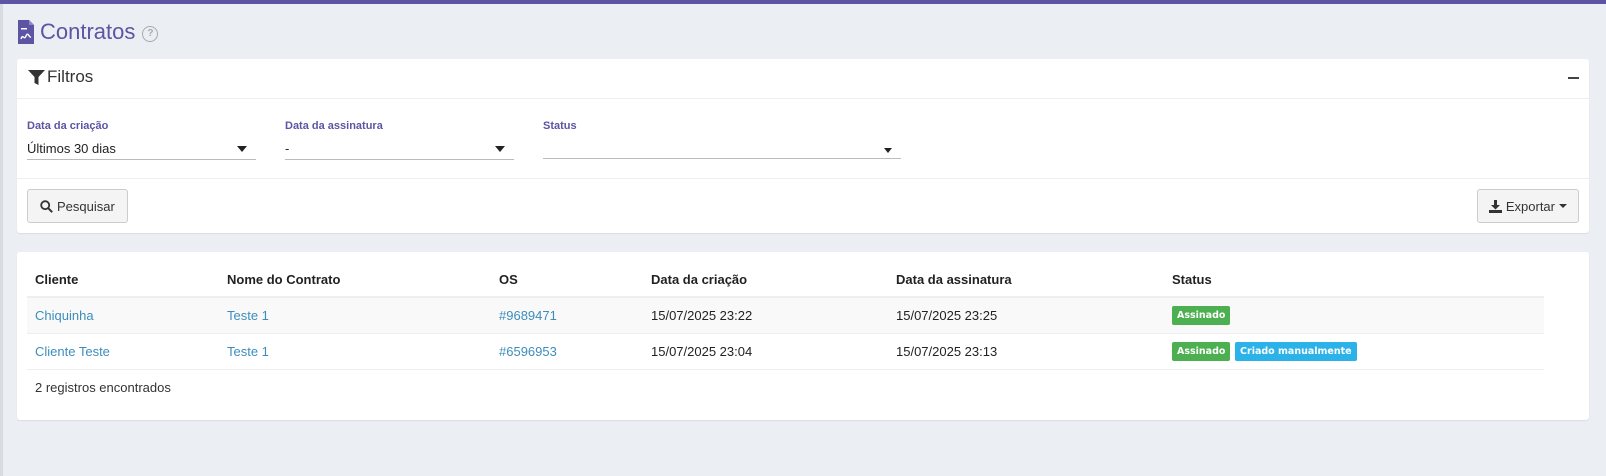 This screenshot has height=476, width=1606. What do you see at coordinates (722, 148) in the screenshot?
I see `status-select` at bounding box center [722, 148].